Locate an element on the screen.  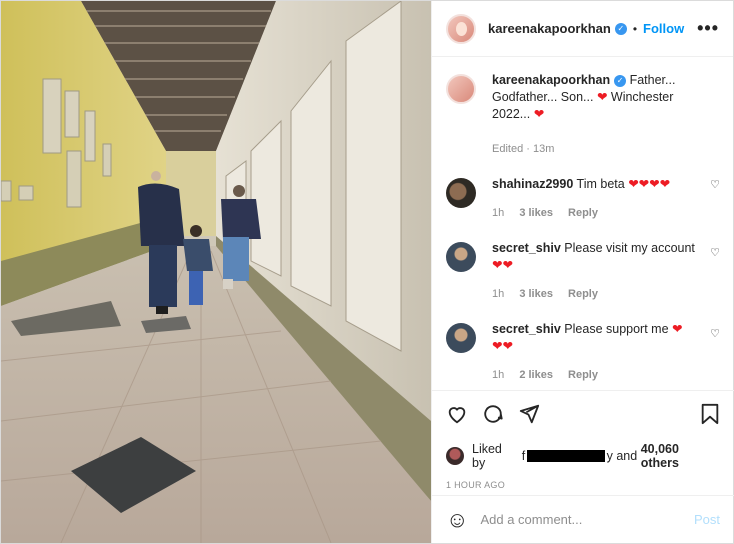
add-comment-bar: ☺ Post is located at coordinates (583, 519).